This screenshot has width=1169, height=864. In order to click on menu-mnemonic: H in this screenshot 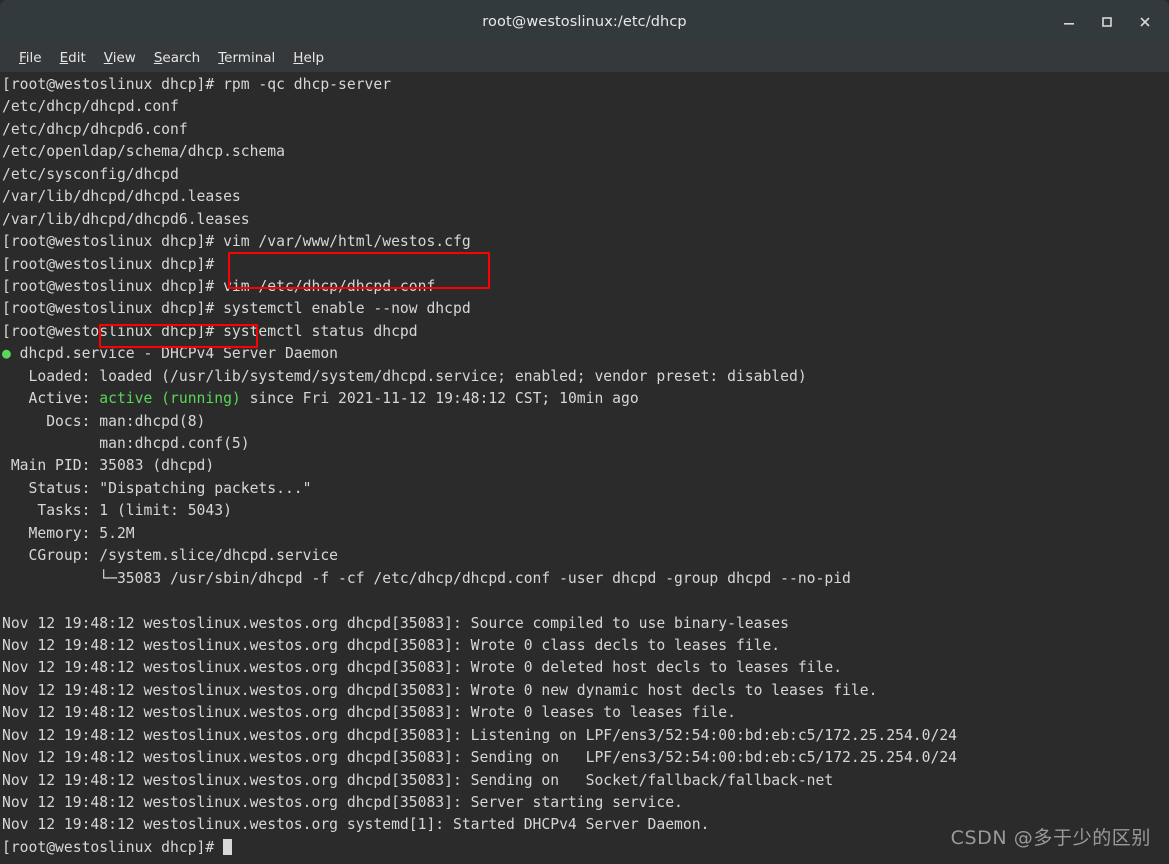, I will do `click(298, 58)`.